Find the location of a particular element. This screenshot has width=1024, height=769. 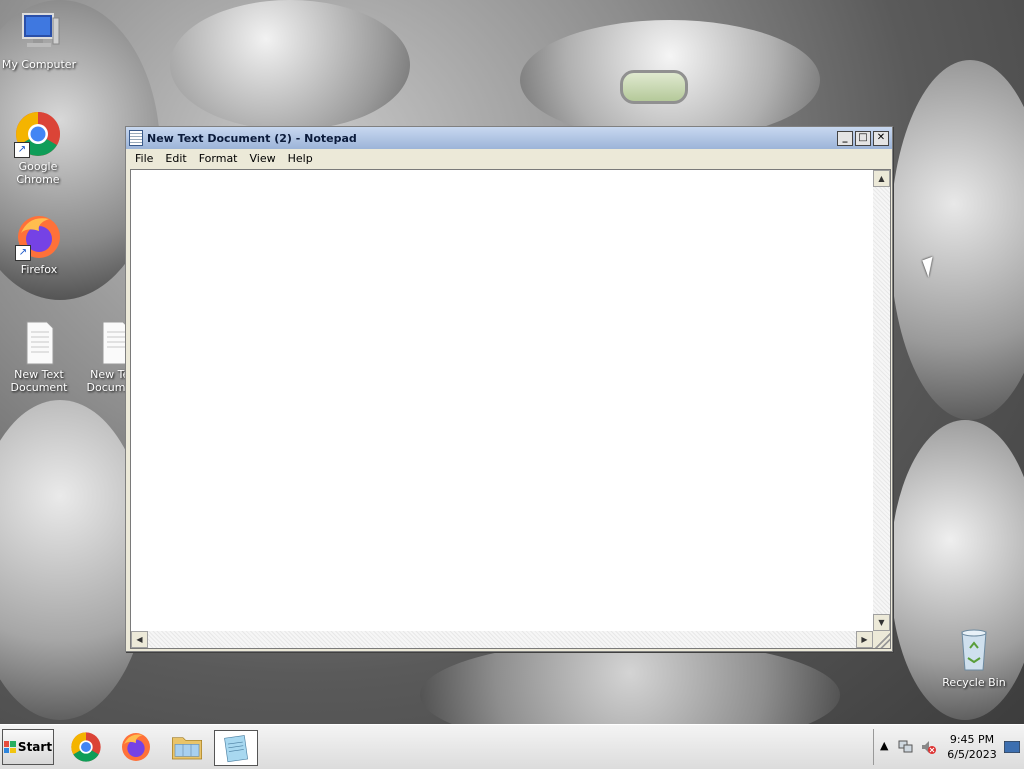

start-button: Start is located at coordinates (28, 747).